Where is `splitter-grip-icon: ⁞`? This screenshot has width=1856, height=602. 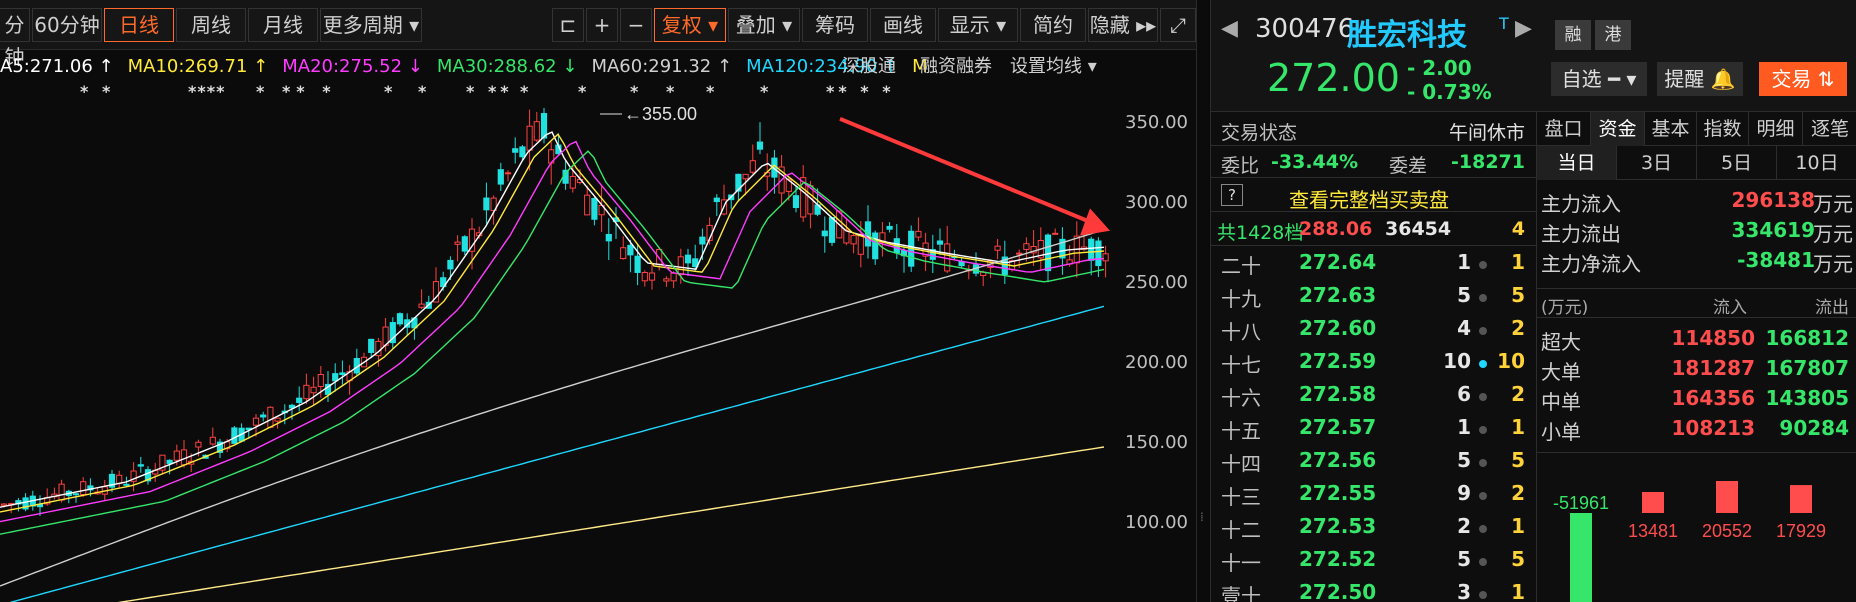 splitter-grip-icon: ⁞ is located at coordinates (1202, 517).